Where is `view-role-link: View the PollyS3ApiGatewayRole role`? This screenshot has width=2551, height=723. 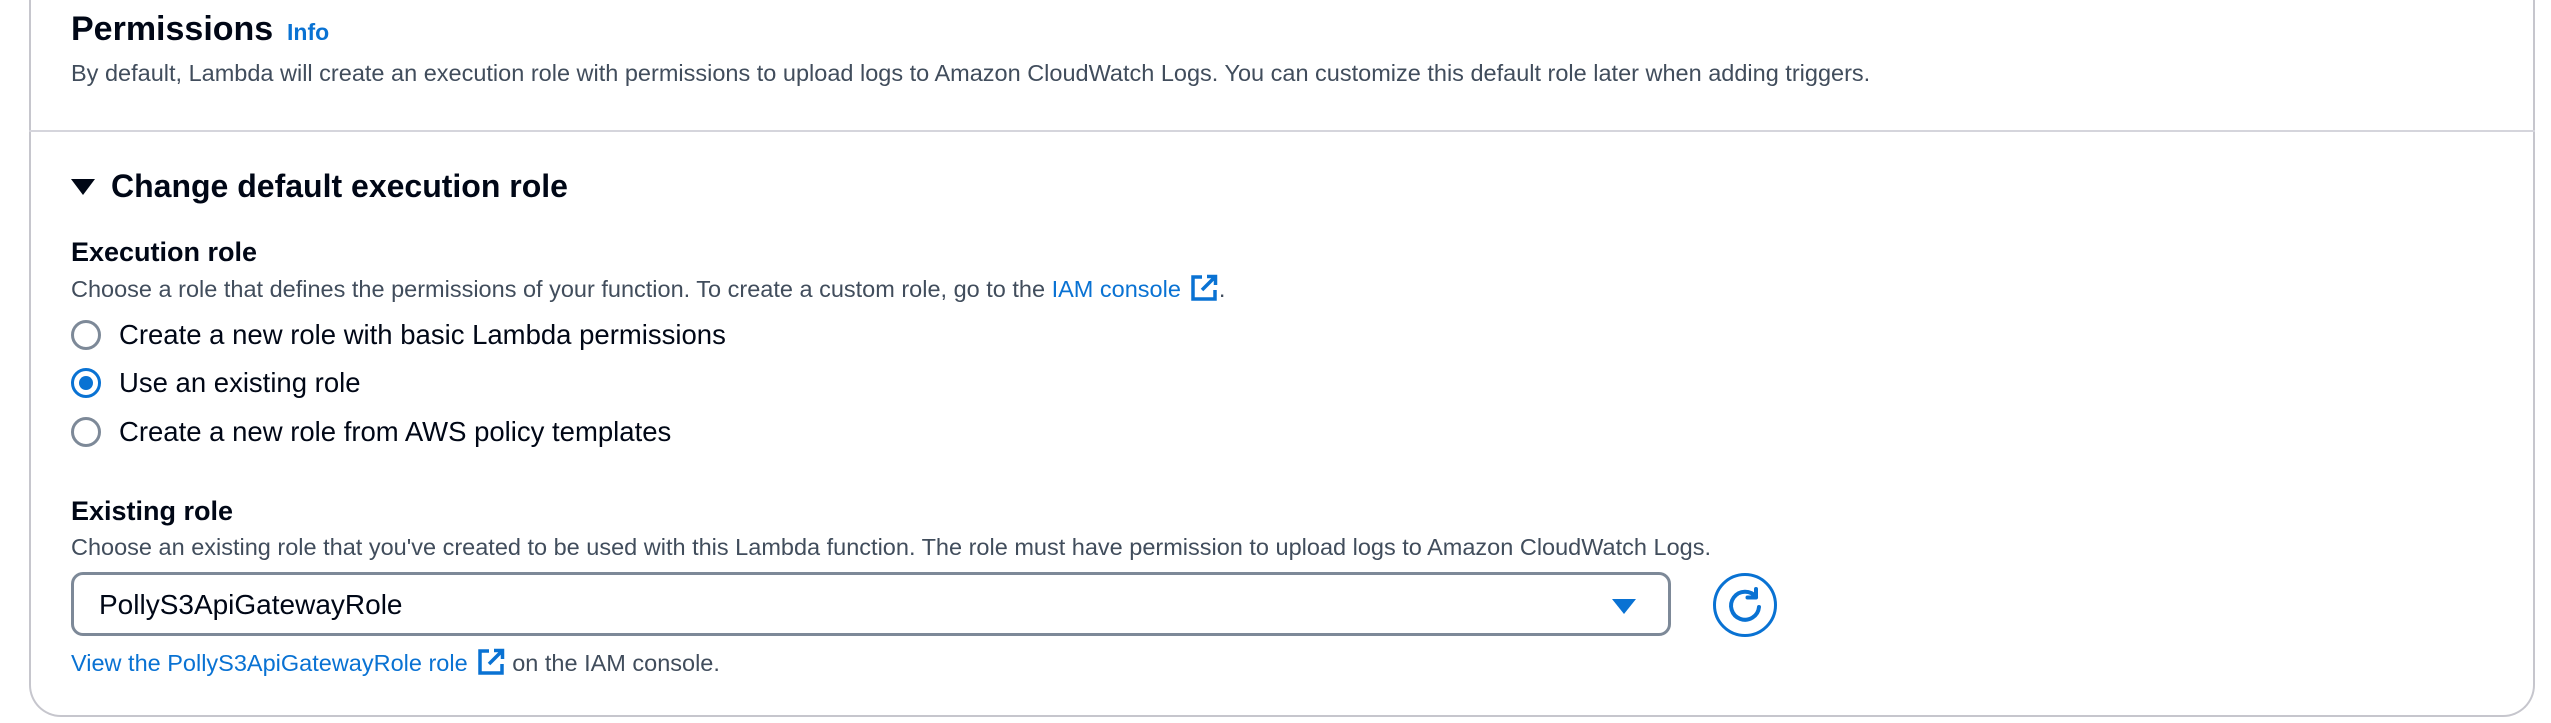
view-role-link: View the PollyS3ApiGatewayRole role is located at coordinates (288, 662).